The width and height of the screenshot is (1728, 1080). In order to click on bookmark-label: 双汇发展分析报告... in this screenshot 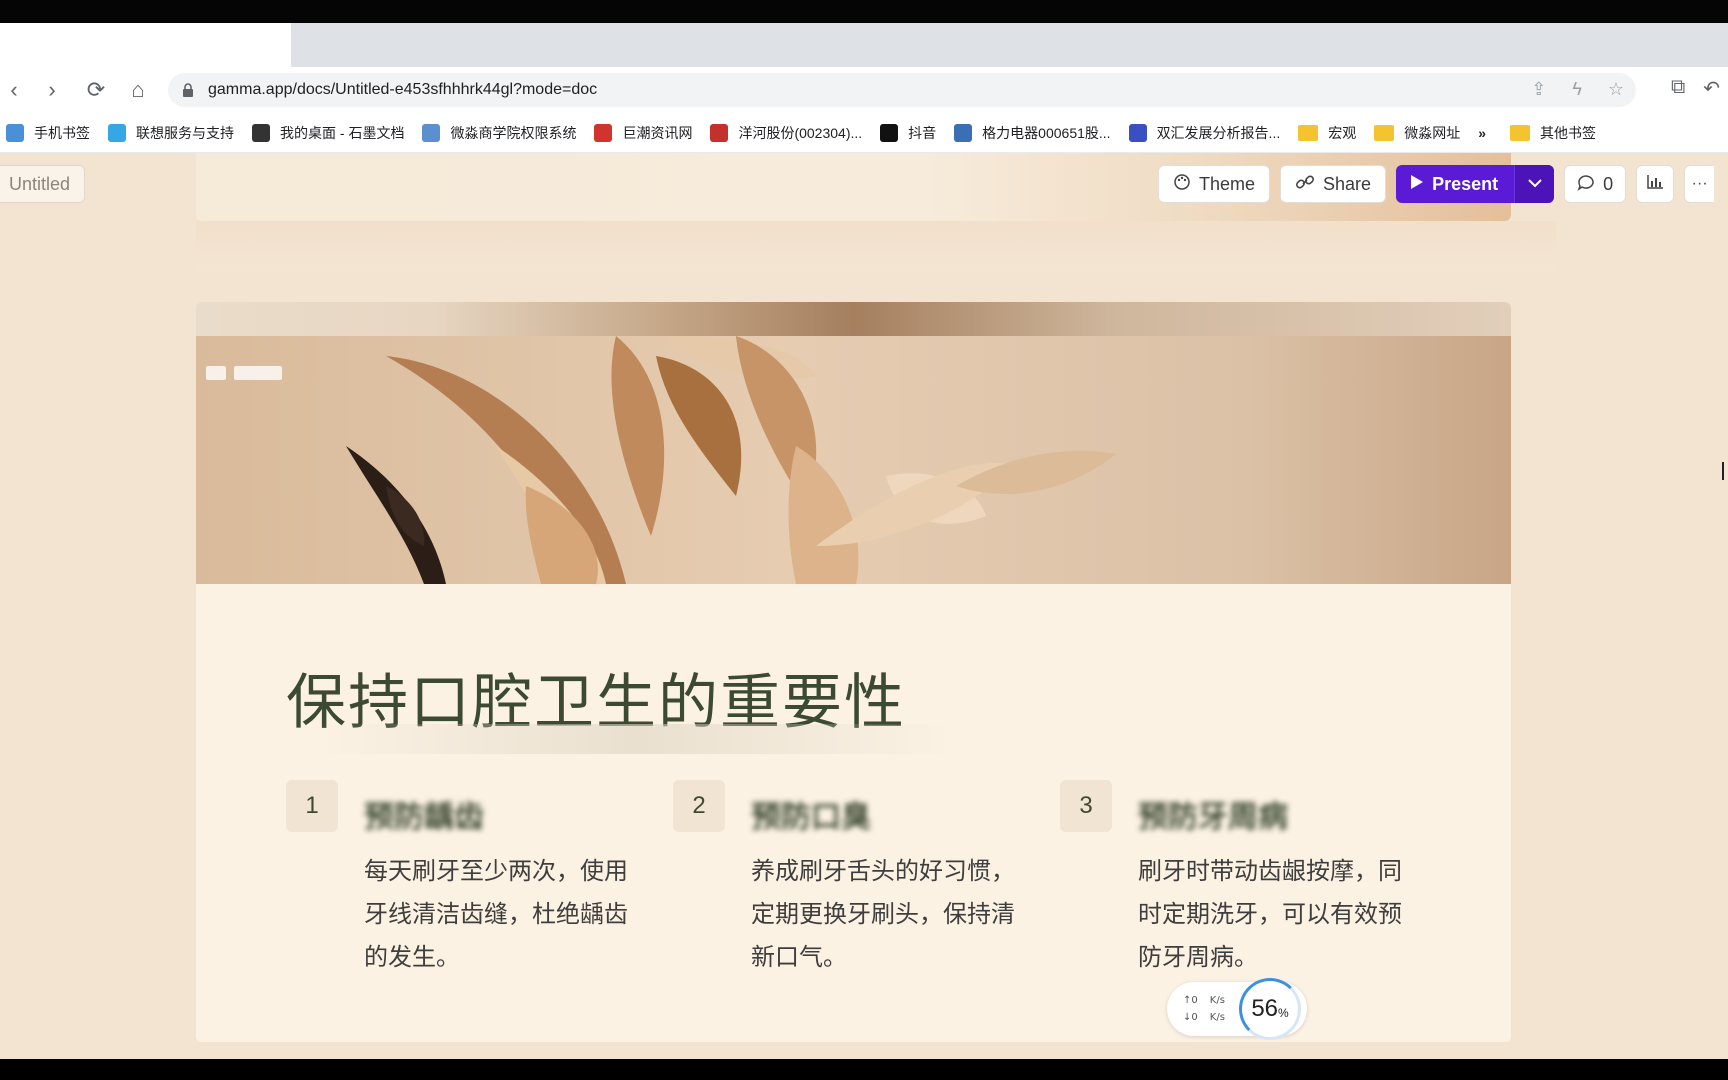, I will do `click(1218, 132)`.